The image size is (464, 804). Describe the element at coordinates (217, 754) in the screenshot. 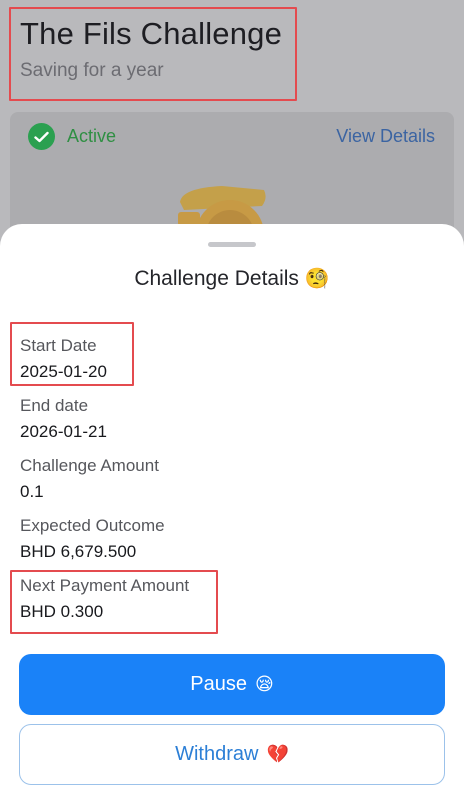

I see `withdraw-button-label: Withdraw` at that location.